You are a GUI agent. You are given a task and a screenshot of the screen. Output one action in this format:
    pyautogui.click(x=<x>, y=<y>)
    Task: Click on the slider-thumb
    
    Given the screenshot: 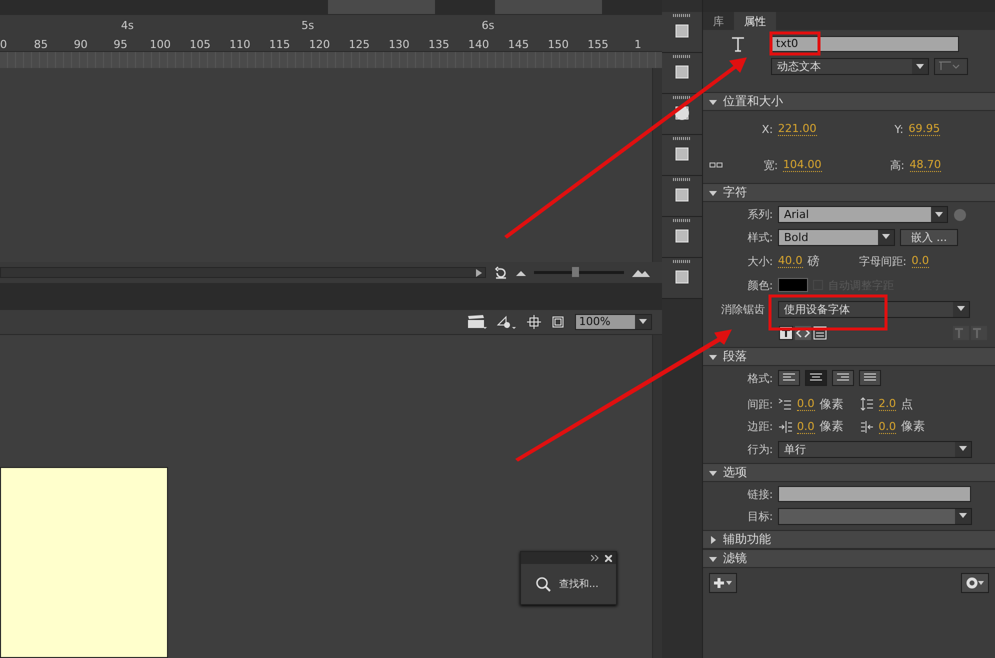 What is the action you would take?
    pyautogui.click(x=575, y=272)
    